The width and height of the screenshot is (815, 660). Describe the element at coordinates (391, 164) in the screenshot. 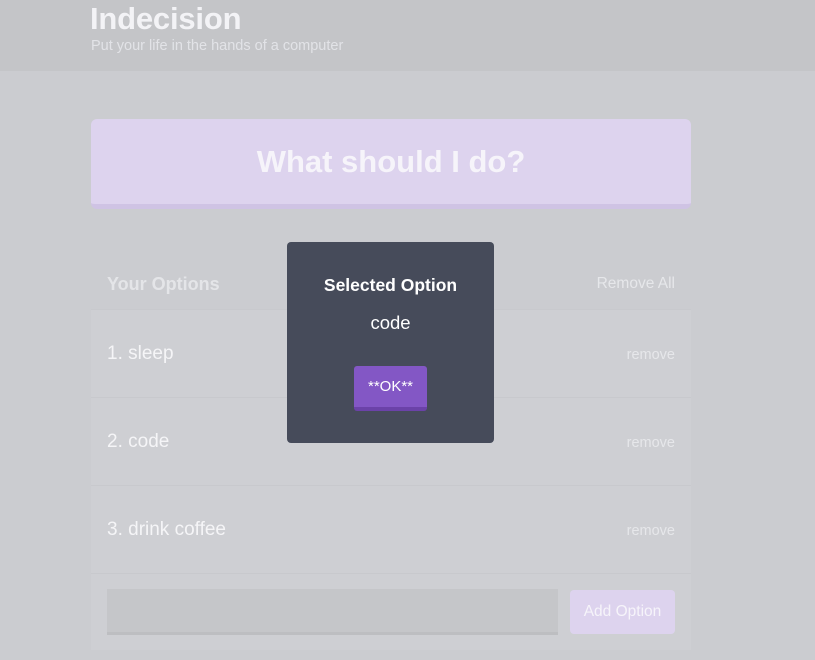

I see `what-should-i-do-button: What should I do?` at that location.